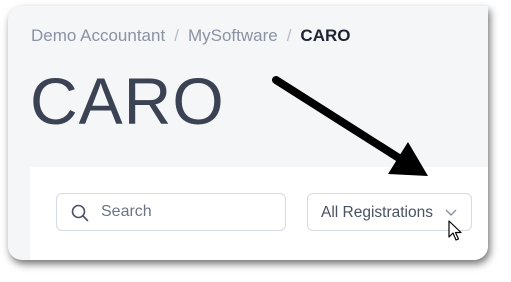 The width and height of the screenshot is (511, 282). I want to click on search-icon, so click(80, 213).